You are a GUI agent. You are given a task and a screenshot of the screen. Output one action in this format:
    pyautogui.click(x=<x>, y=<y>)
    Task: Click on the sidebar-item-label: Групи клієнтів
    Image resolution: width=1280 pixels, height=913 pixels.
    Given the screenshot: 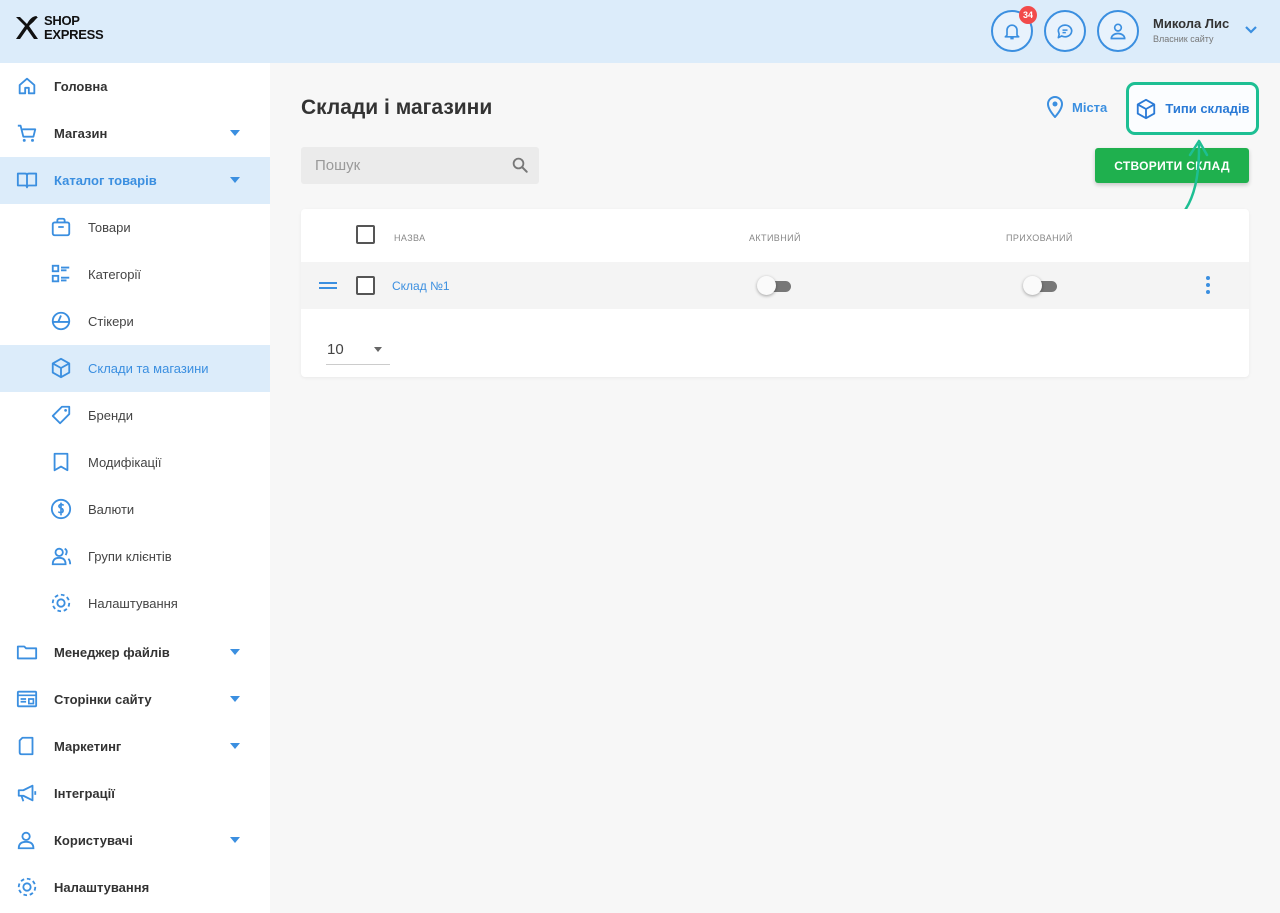 What is the action you would take?
    pyautogui.click(x=130, y=556)
    